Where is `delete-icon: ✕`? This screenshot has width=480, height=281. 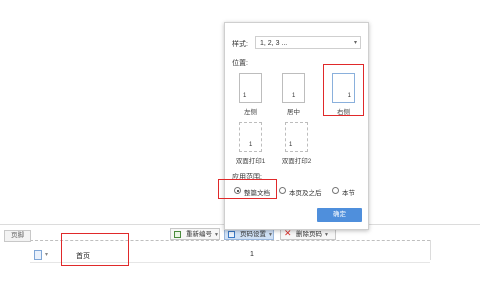 delete-icon: ✕ is located at coordinates (288, 233).